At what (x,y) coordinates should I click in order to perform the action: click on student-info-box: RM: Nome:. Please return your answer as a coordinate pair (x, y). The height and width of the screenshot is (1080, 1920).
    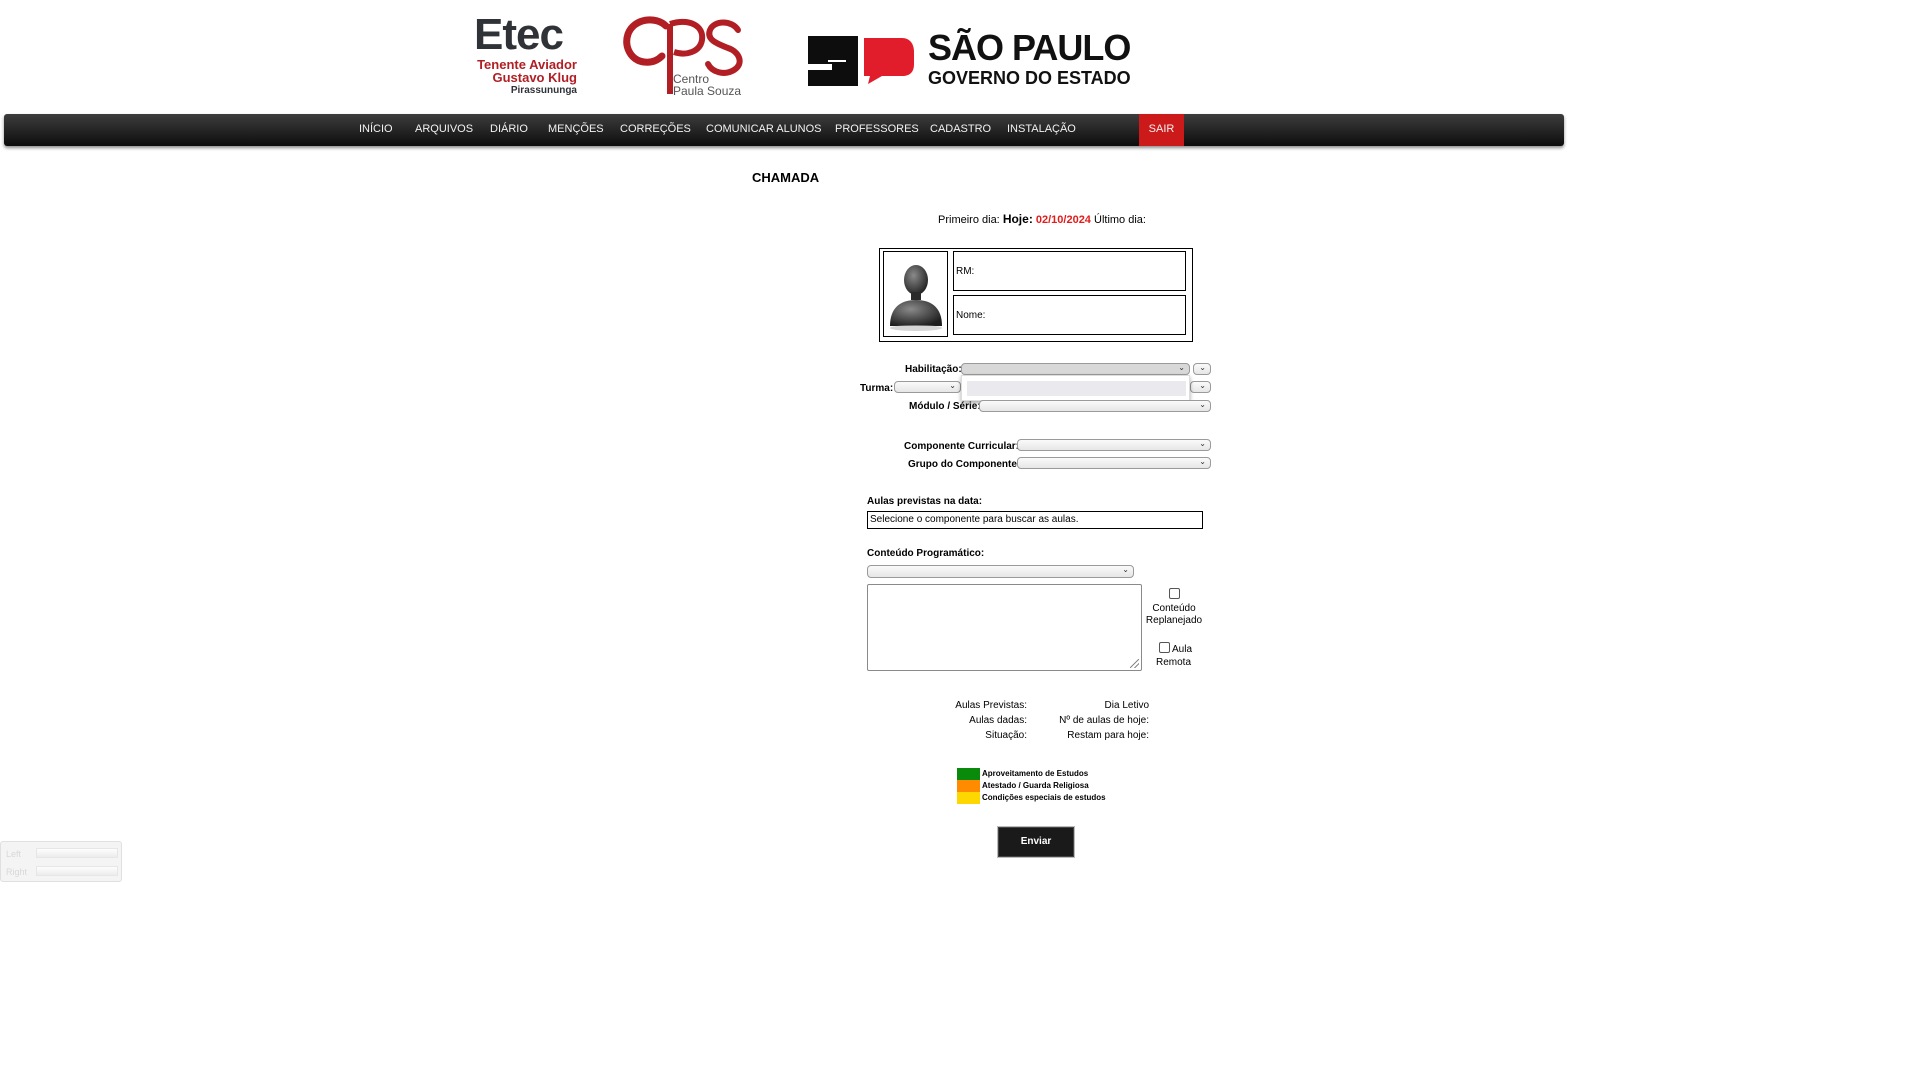
    Looking at the image, I should click on (1036, 295).